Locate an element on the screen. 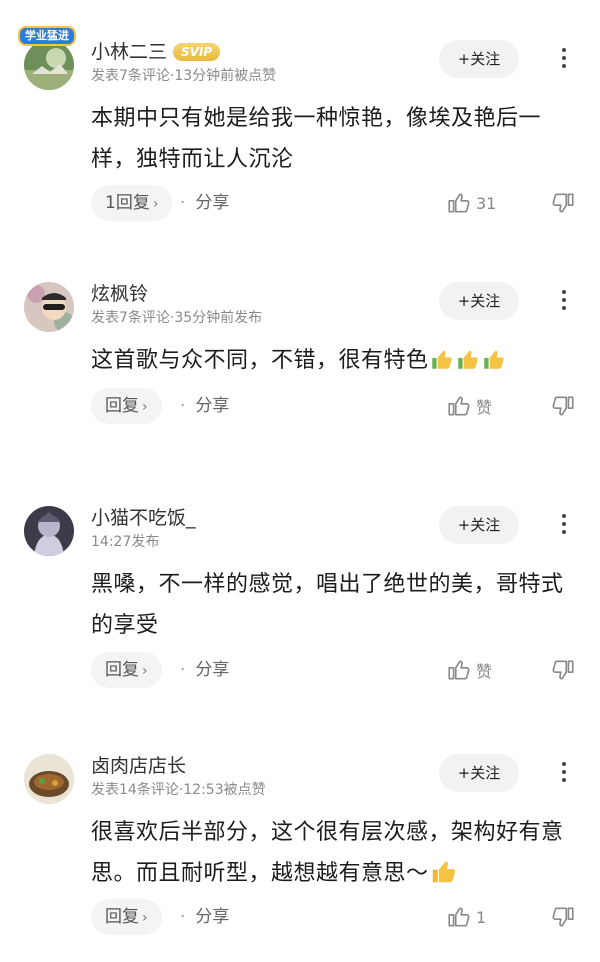 The width and height of the screenshot is (600, 962). username: 小林二三 SVIP is located at coordinates (156, 52).